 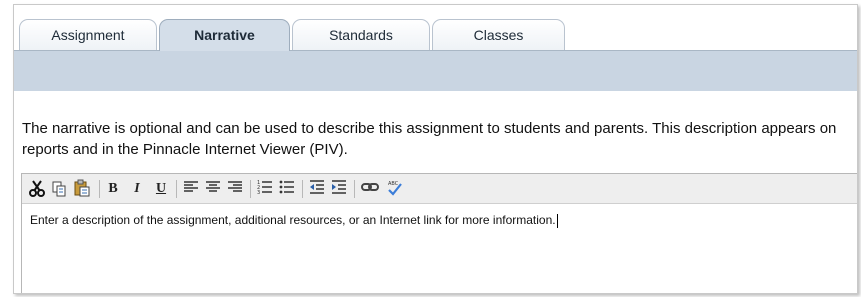 What do you see at coordinates (435, 70) in the screenshot?
I see `header-band` at bounding box center [435, 70].